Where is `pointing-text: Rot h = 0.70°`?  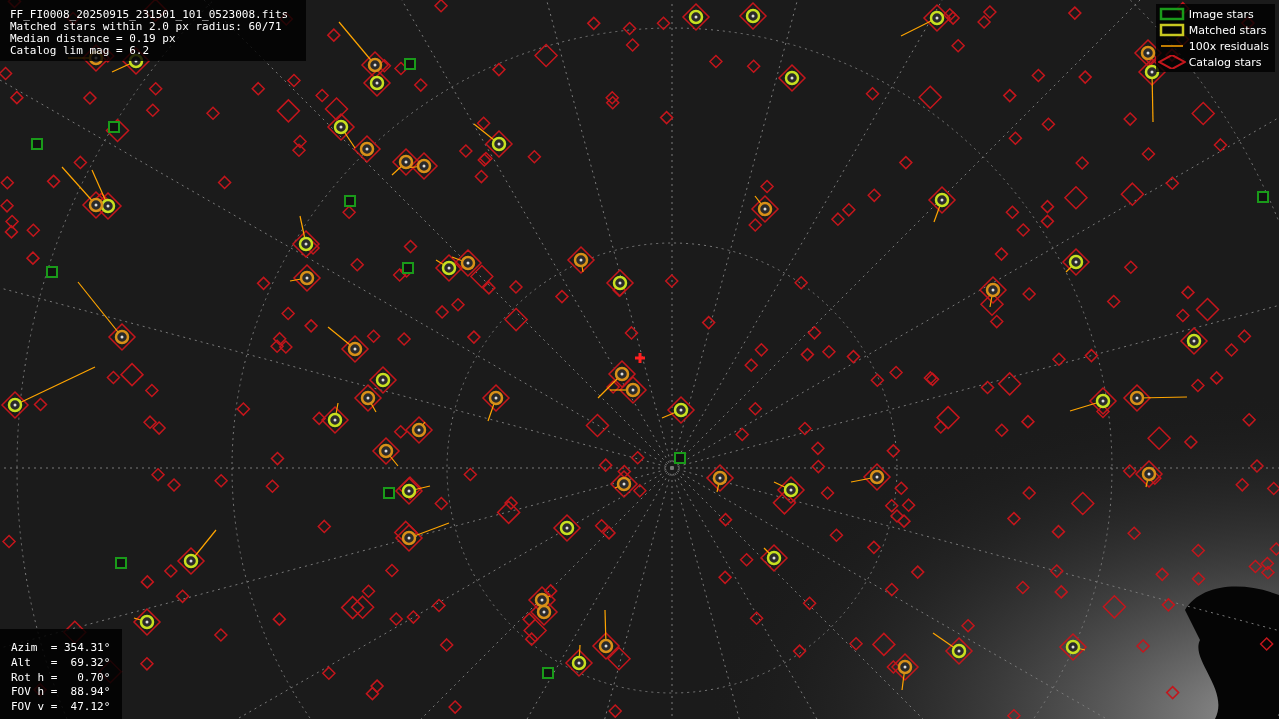
pointing-text: Rot h = 0.70° is located at coordinates (61, 677).